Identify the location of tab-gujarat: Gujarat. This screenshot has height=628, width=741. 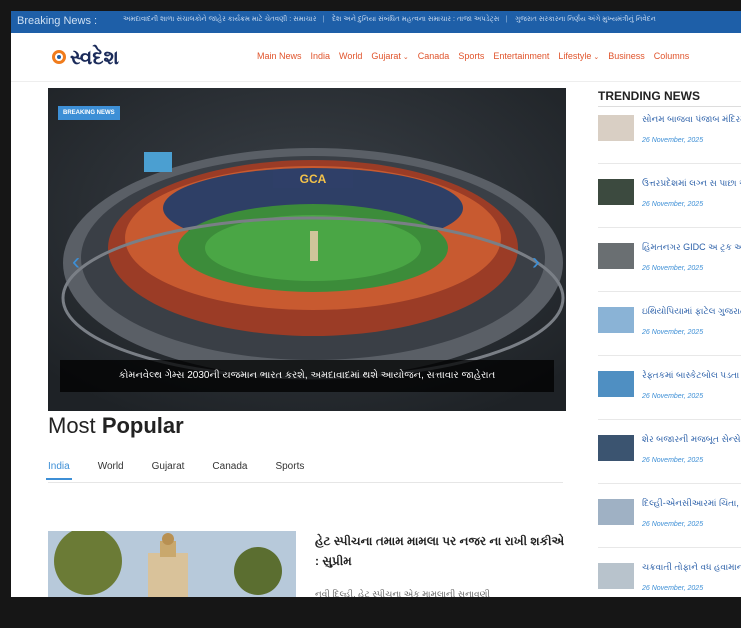
(168, 466).